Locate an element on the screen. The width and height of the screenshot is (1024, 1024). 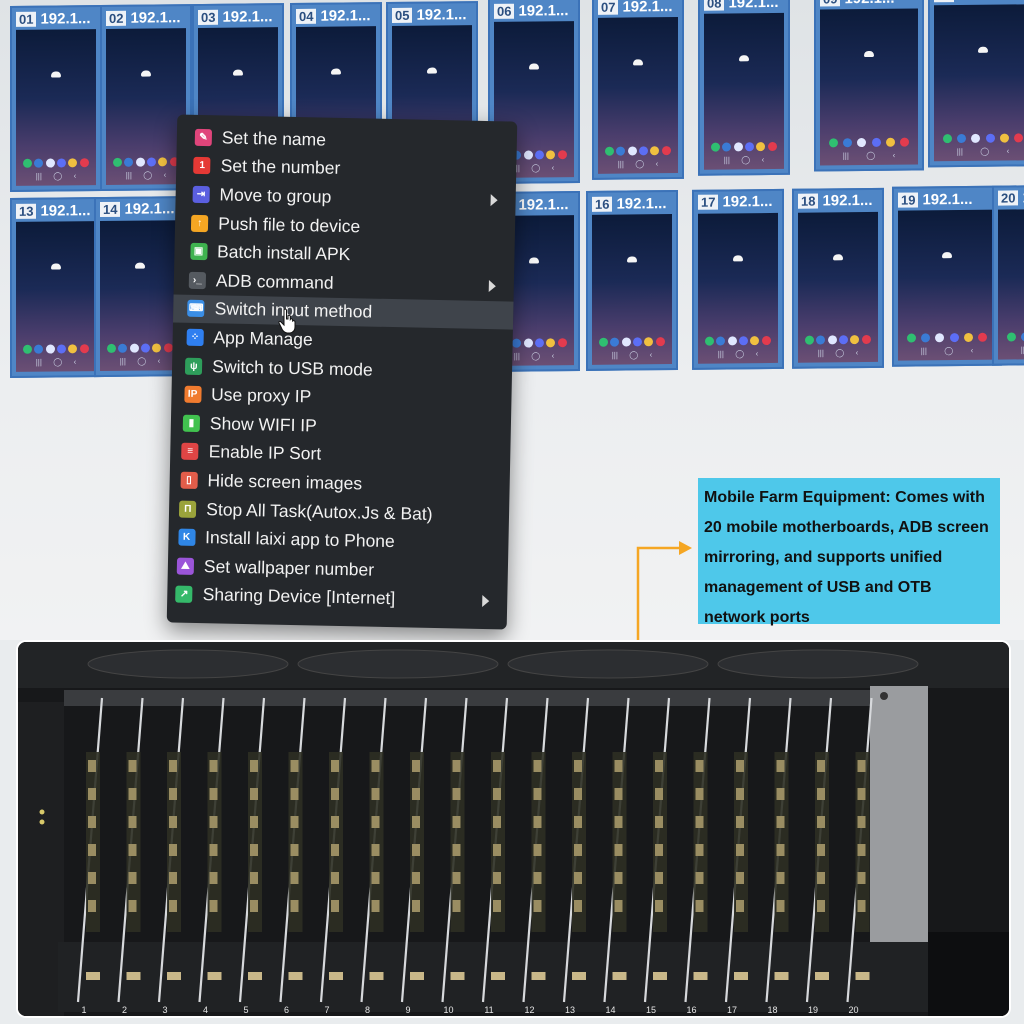
device-tile: 19 192.1... ||| ◯ ‹ is located at coordinates (947, 276).